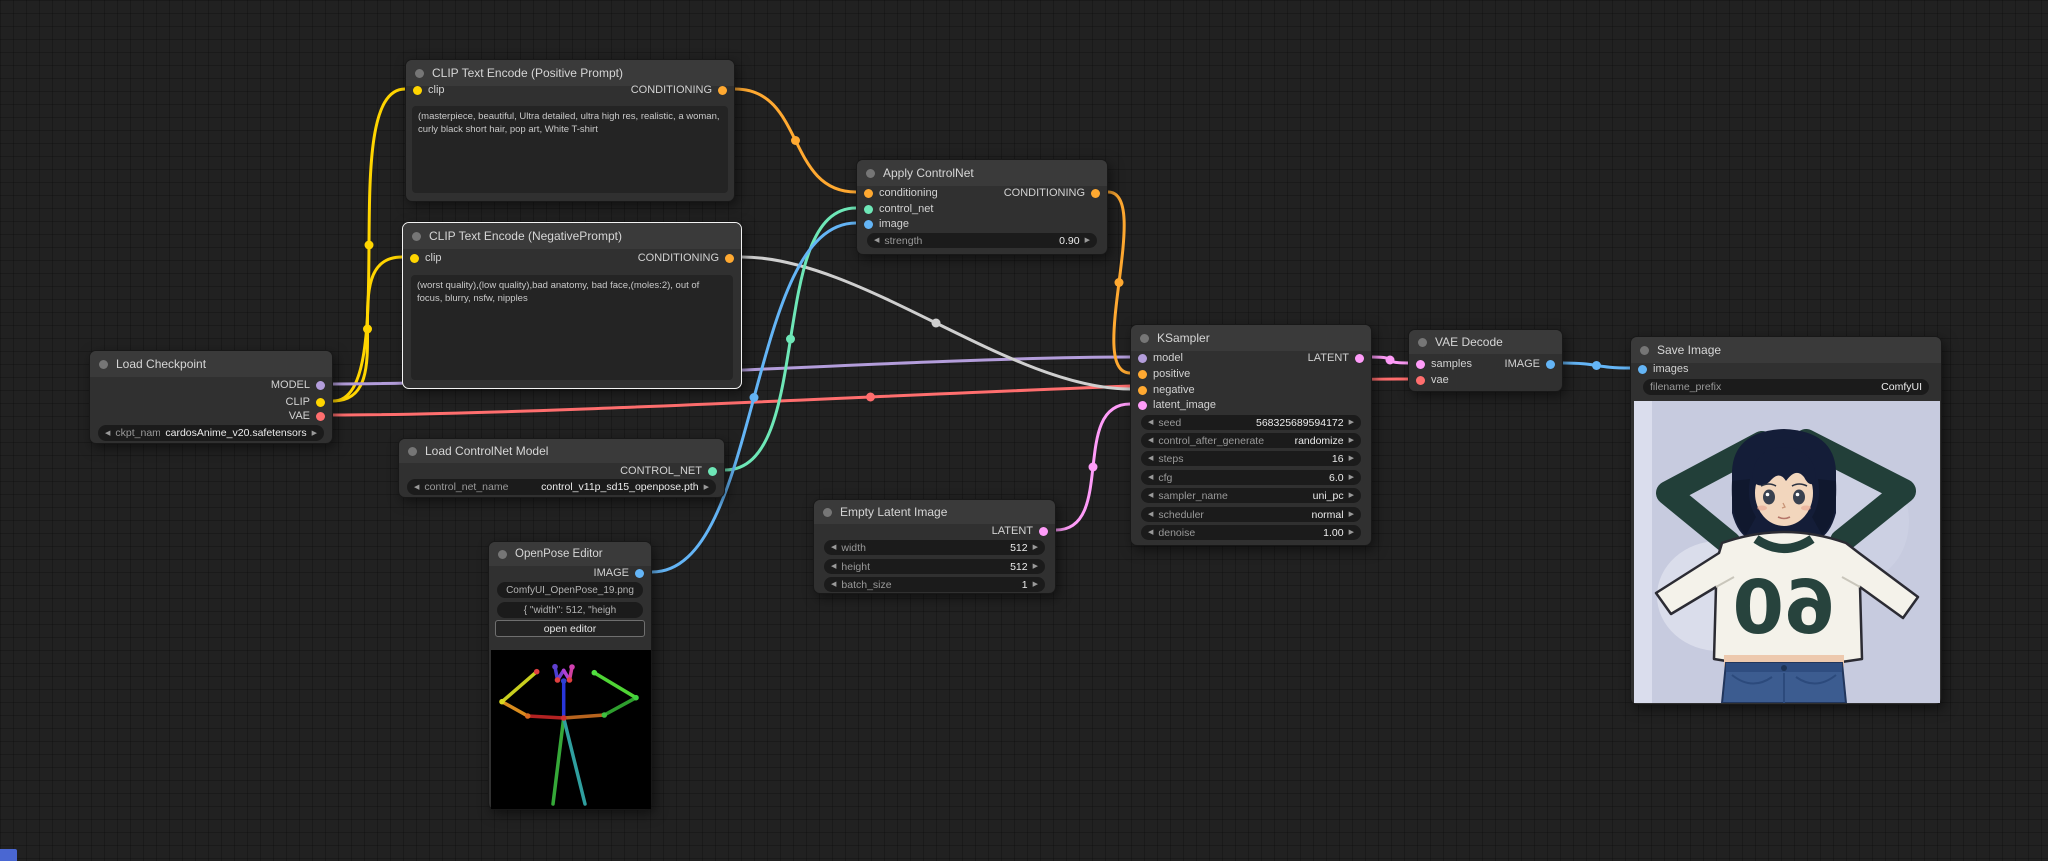 This screenshot has height=861, width=2048. Describe the element at coordinates (868, 209) in the screenshot. I see `control-net-input-port` at that location.